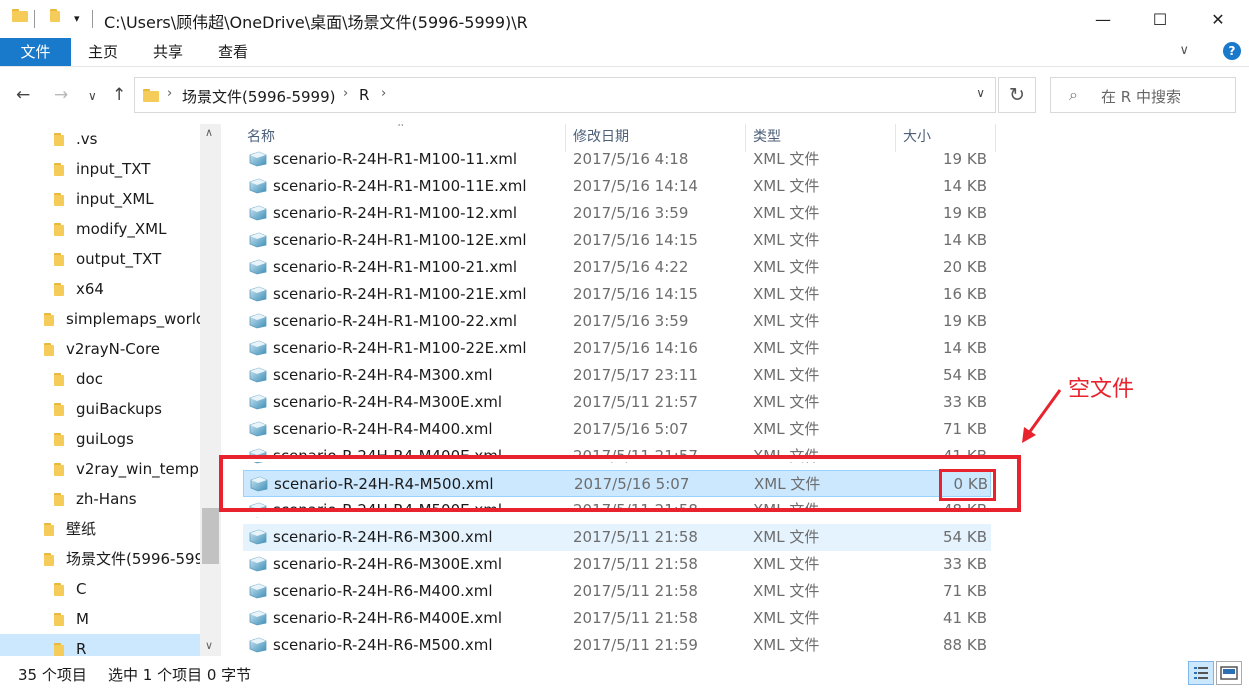  I want to click on annotation-size-box, so click(967, 485).